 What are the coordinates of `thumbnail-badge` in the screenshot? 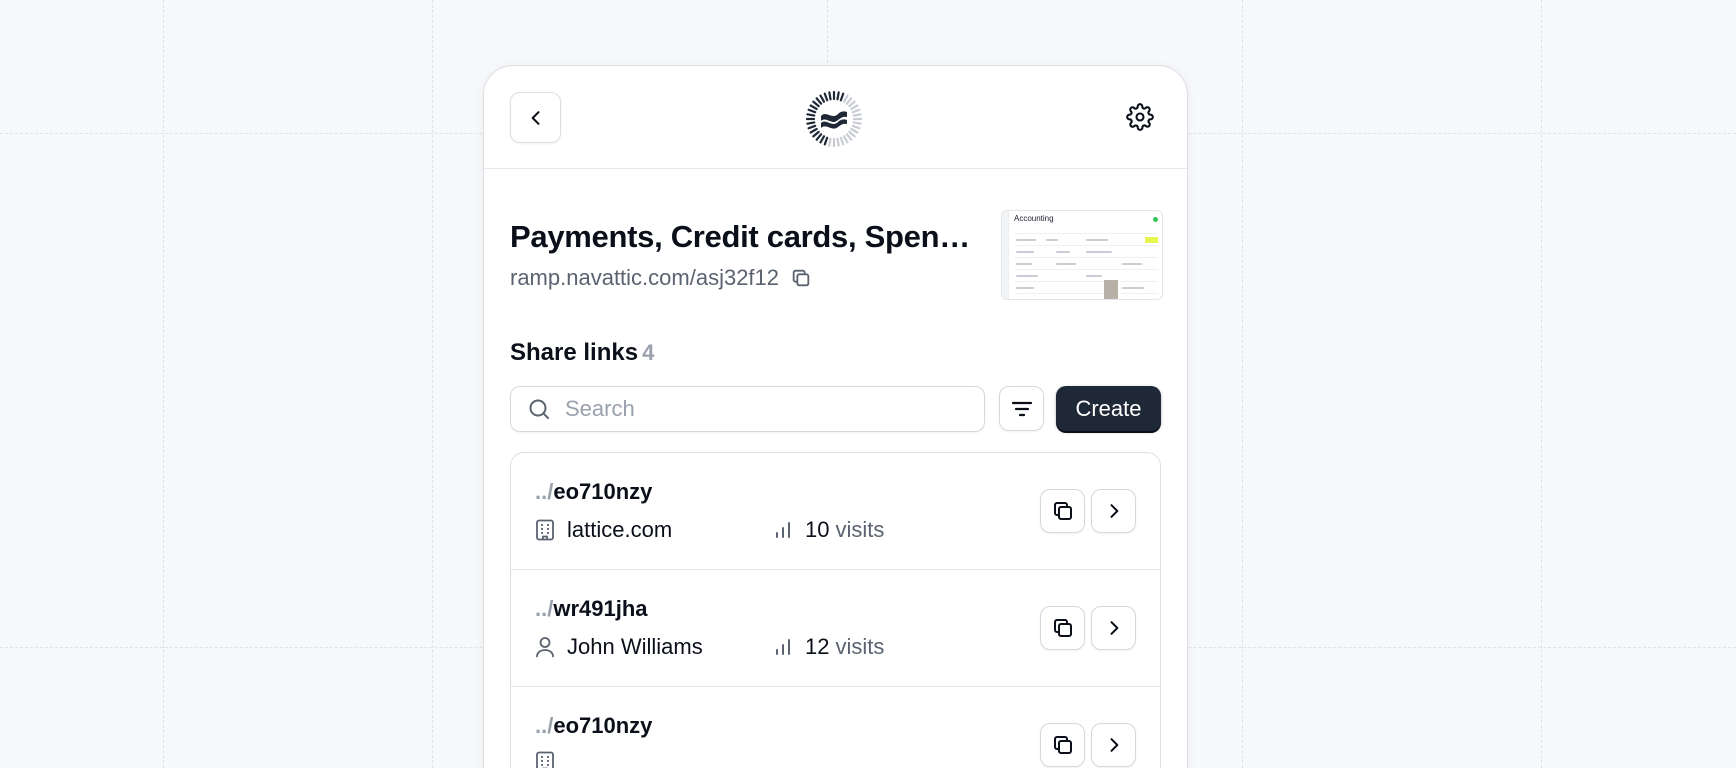 It's located at (1151, 240).